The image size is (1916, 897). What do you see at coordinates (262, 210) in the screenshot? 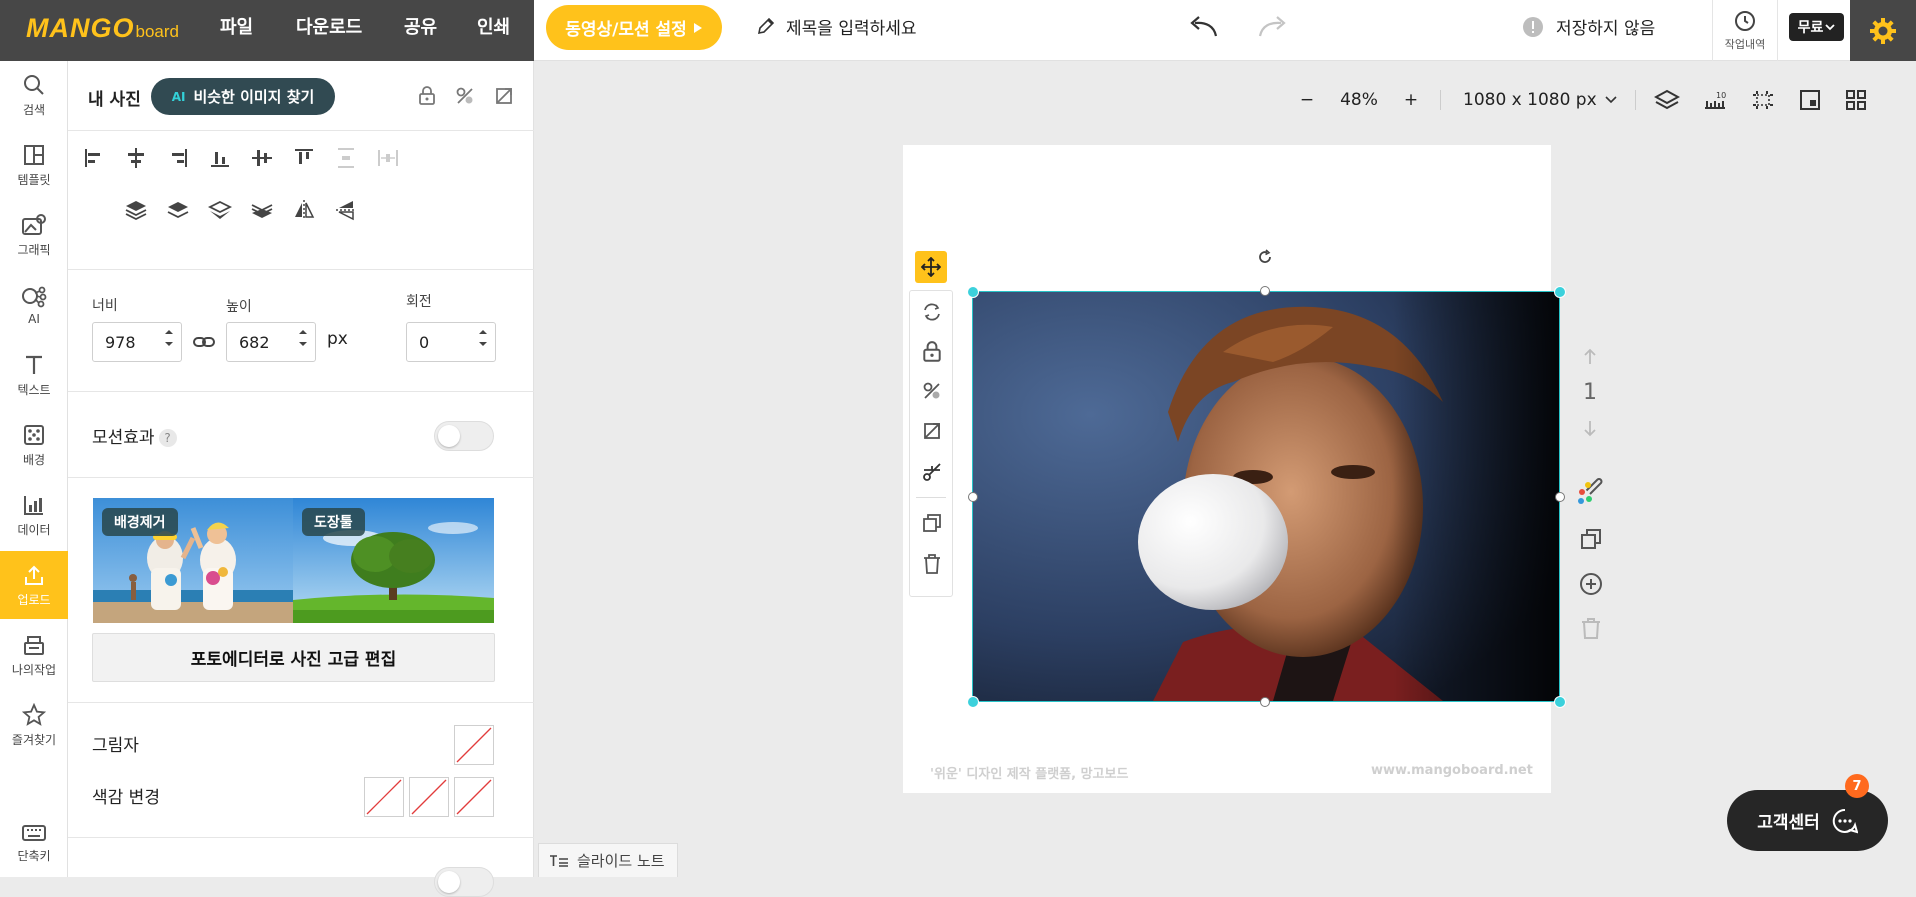
I see `send-to-back-icon` at bounding box center [262, 210].